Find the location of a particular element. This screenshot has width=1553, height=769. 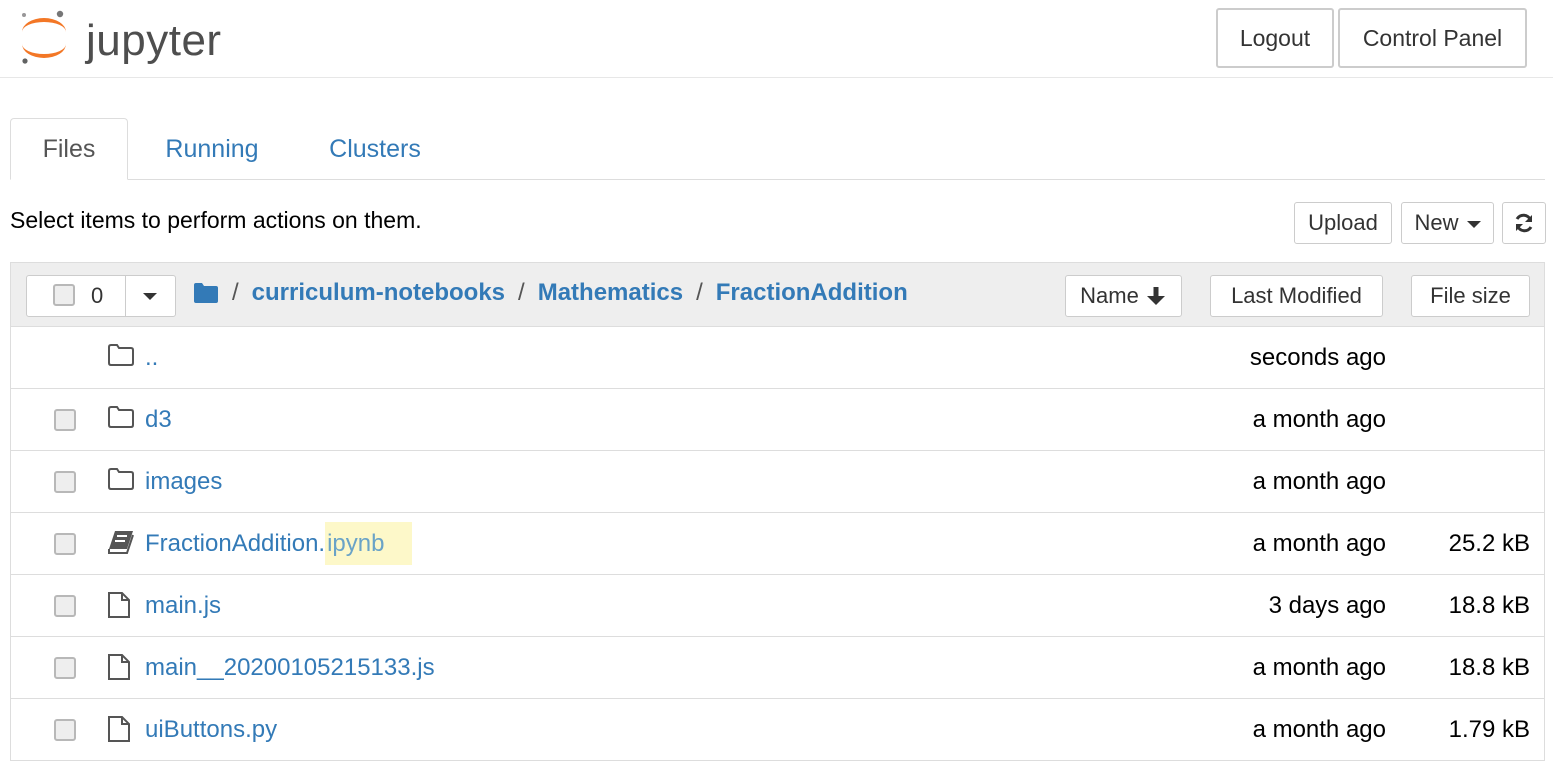

file-name: images is located at coordinates (184, 481).